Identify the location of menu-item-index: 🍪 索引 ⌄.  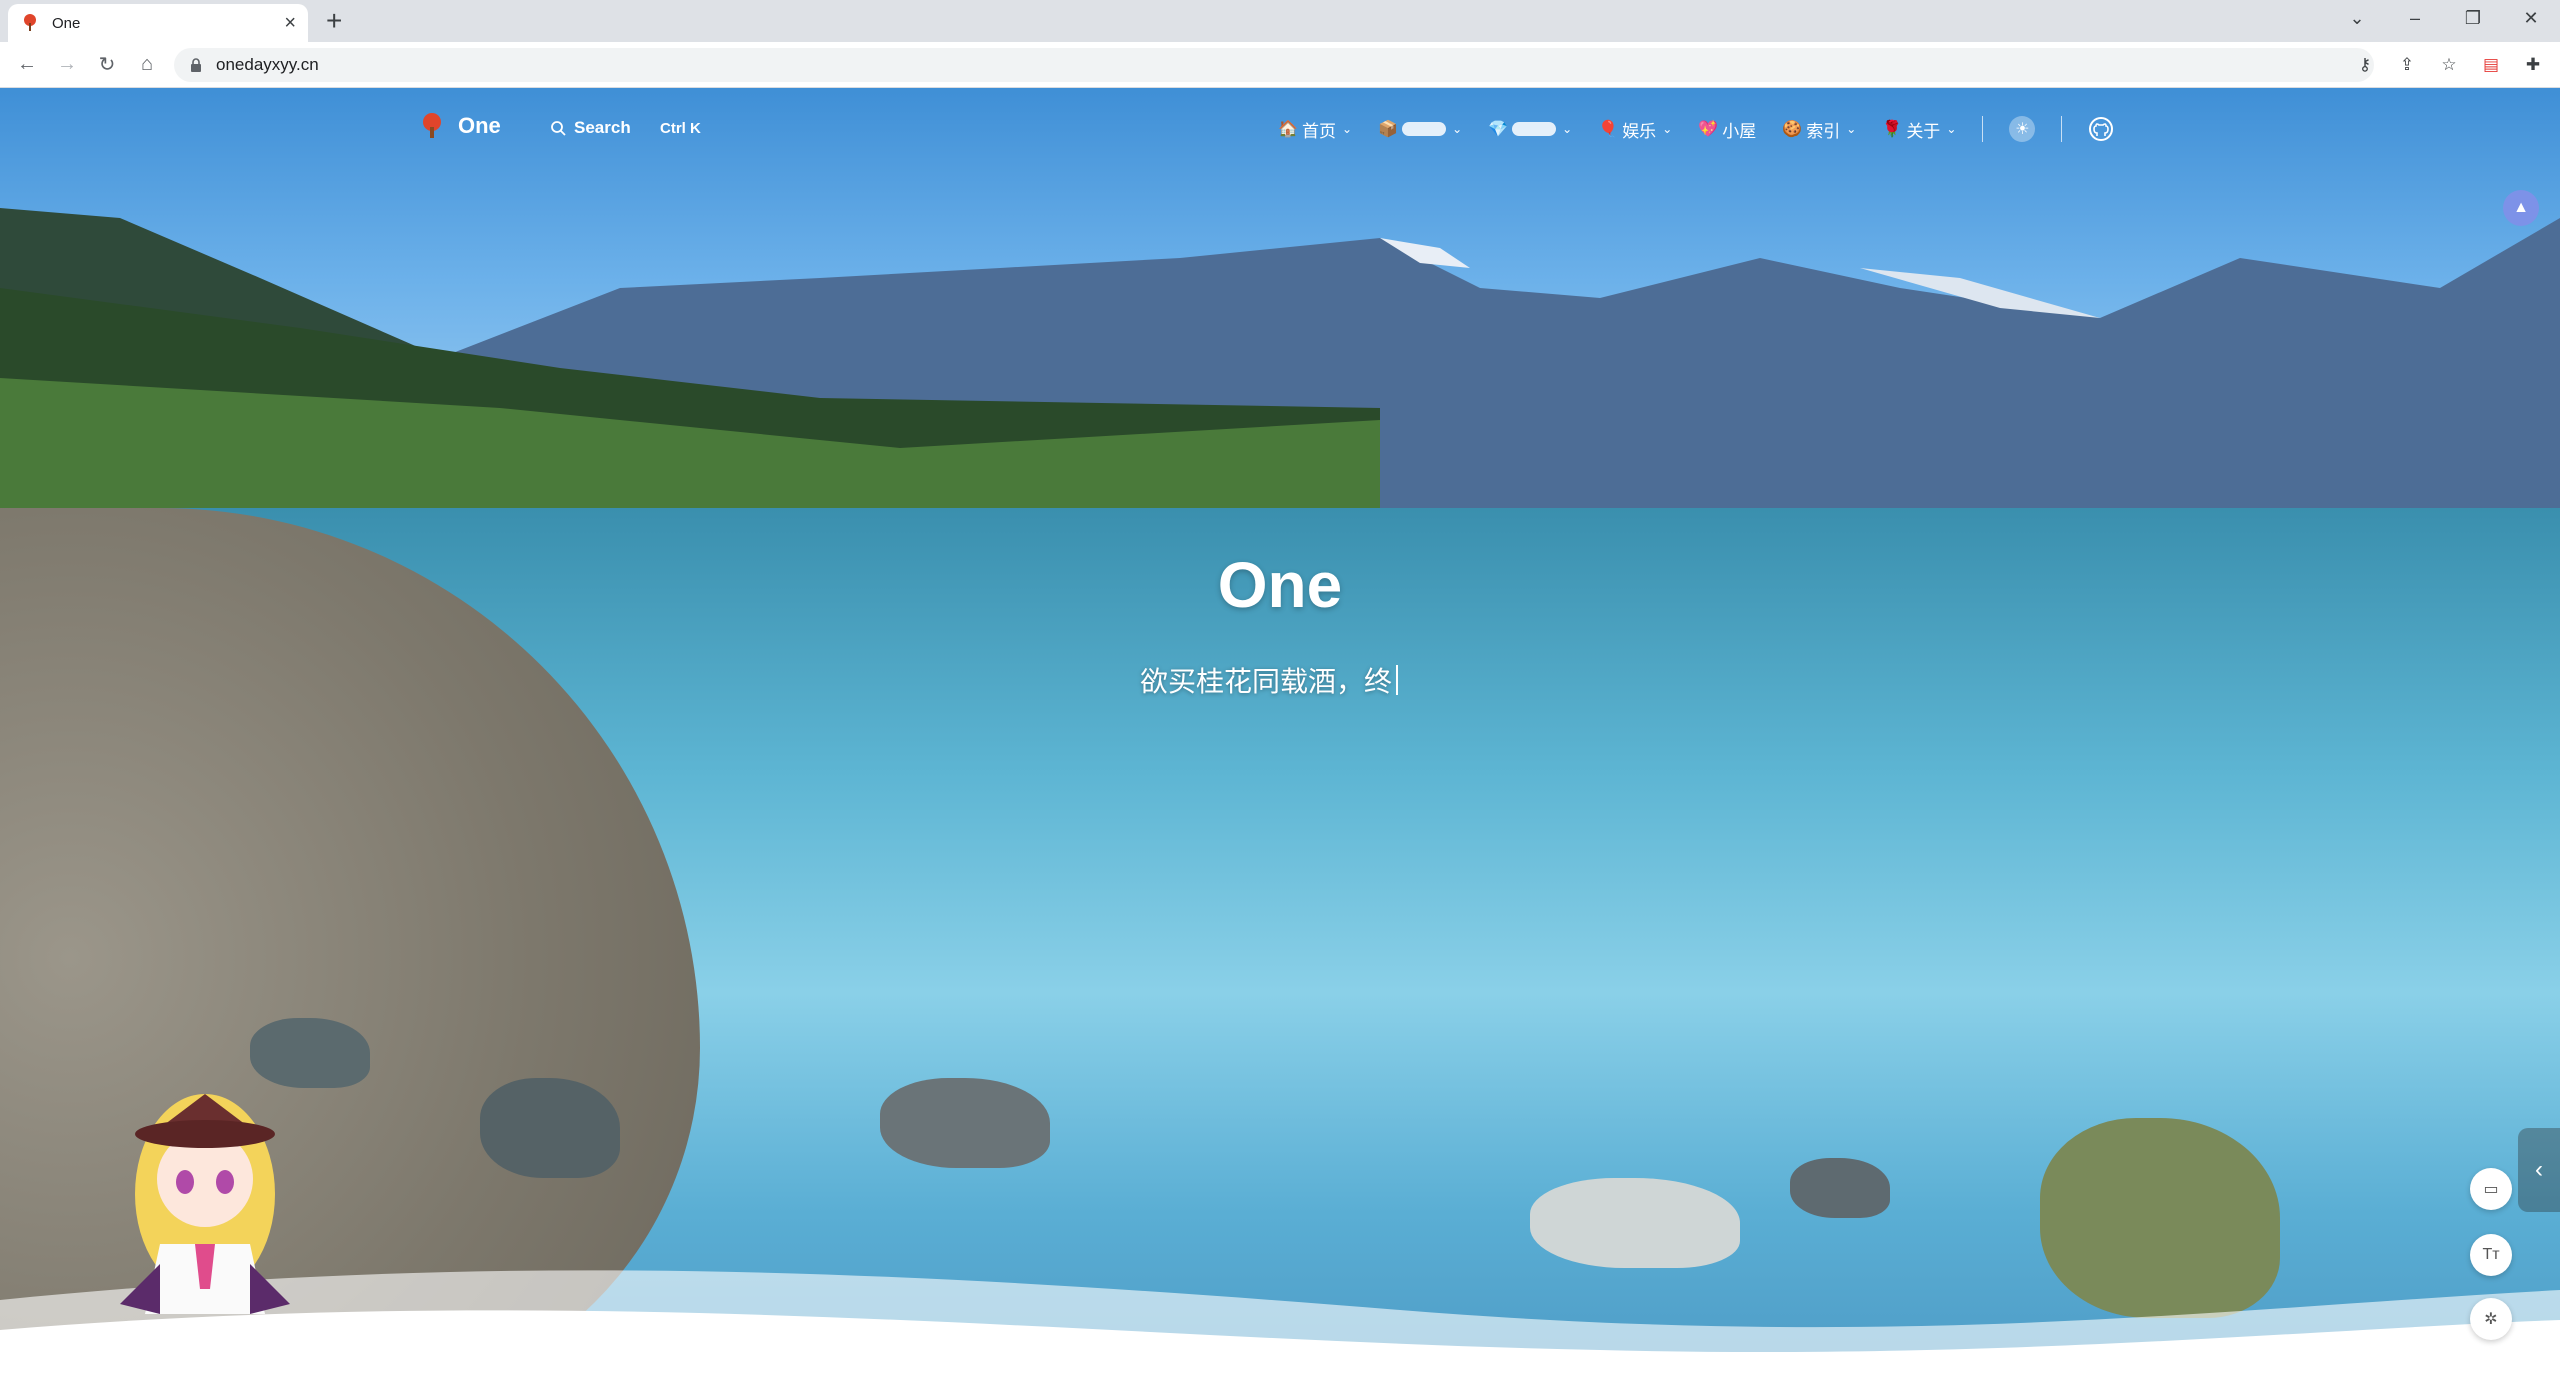
(1819, 129).